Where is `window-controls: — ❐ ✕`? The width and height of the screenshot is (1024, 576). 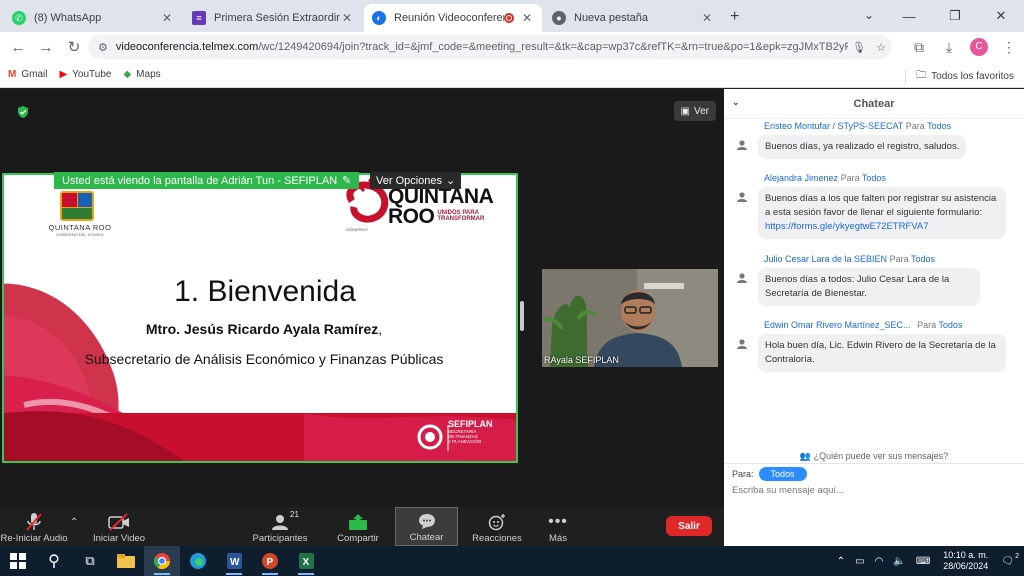
window-controls: — ❐ ✕ is located at coordinates (955, 16).